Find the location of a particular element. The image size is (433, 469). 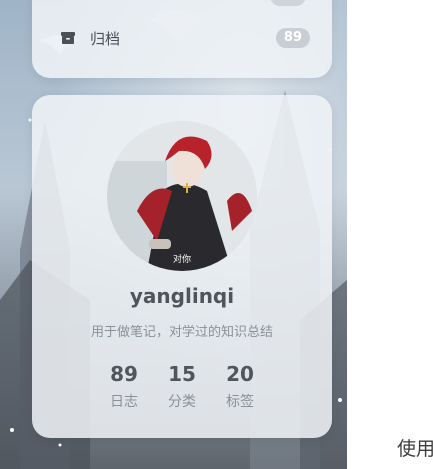

menu-card: 归档 89 is located at coordinates (182, 39).